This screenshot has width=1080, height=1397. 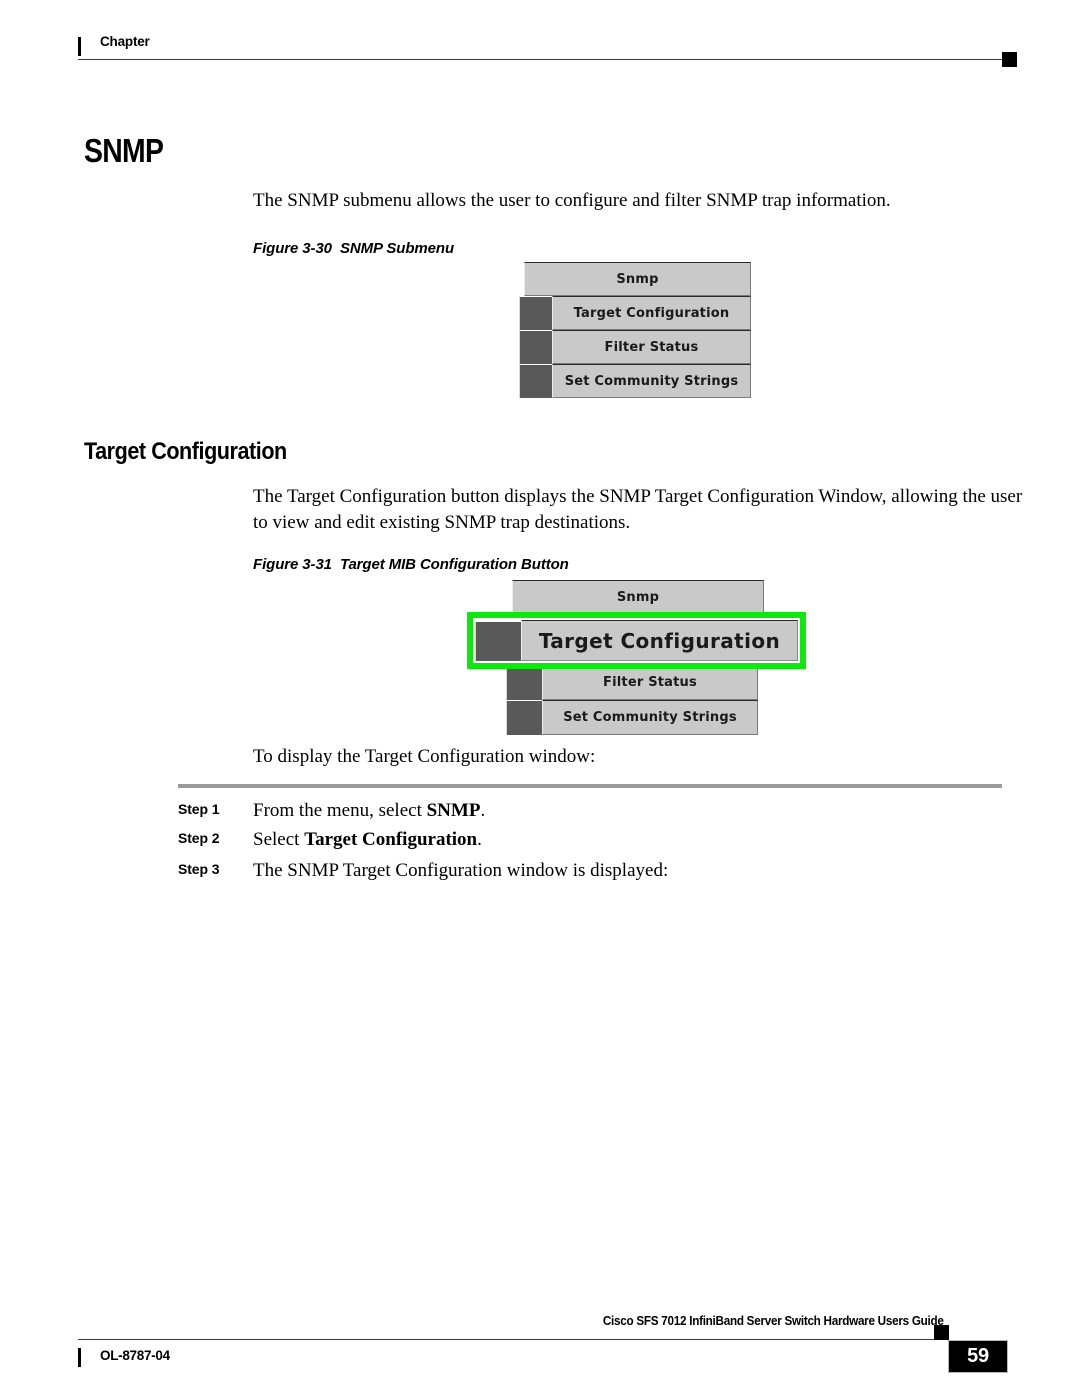 I want to click on footer-tick-mark, so click(x=79, y=1357).